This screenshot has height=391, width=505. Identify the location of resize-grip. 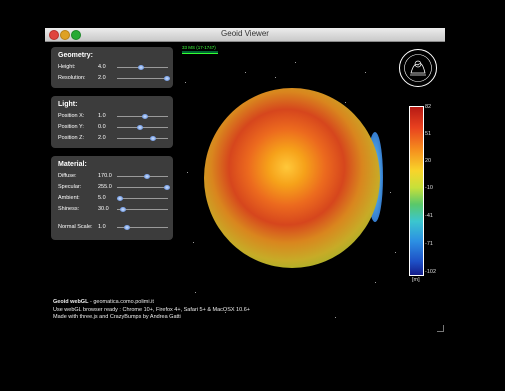
(440, 328).